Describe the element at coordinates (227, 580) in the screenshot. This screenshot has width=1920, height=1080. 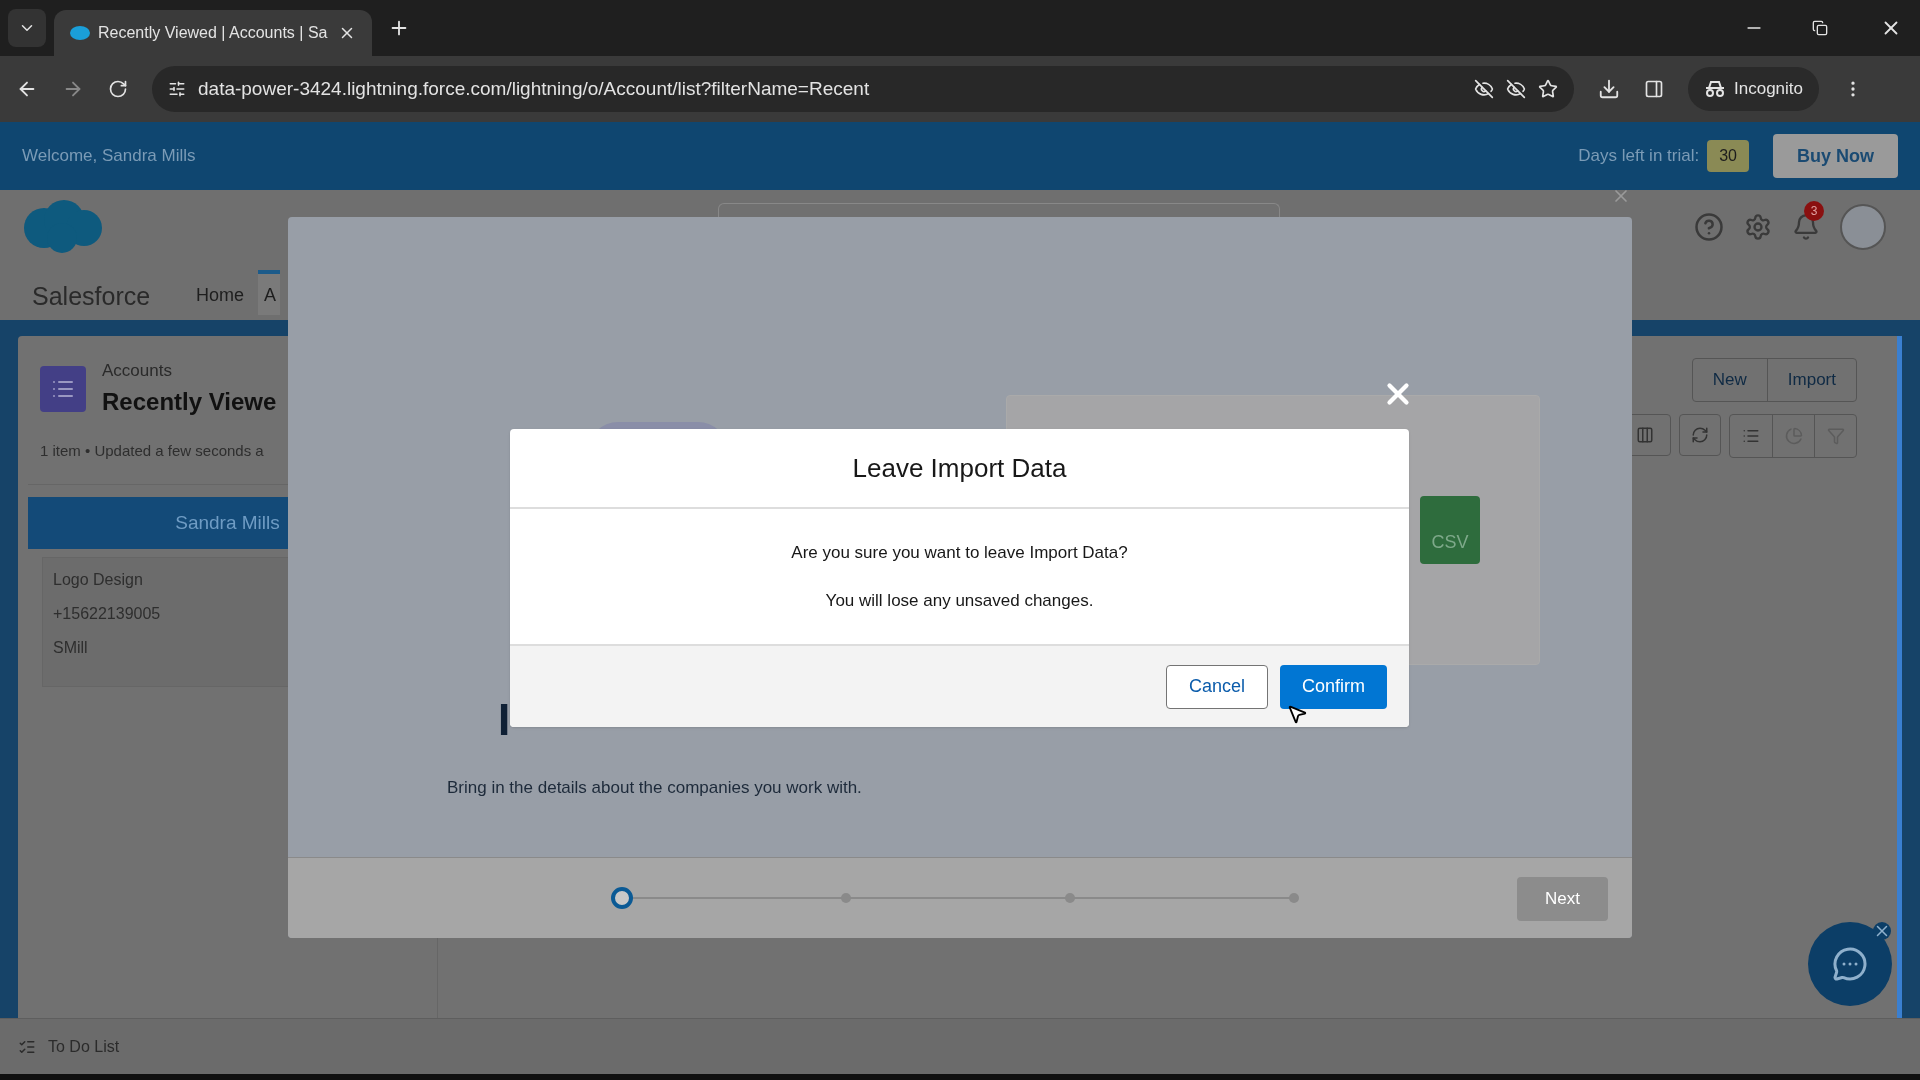
I see `card-field: Logo Design` at that location.